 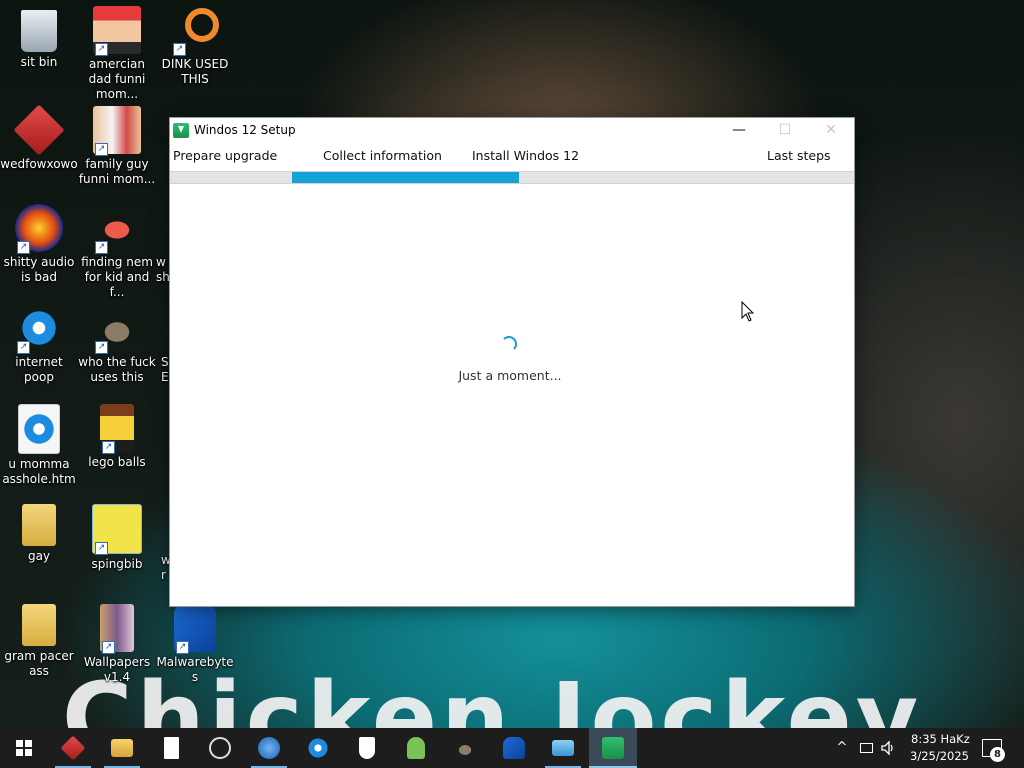 I want to click on taskbar-red-cube, so click(x=73, y=748).